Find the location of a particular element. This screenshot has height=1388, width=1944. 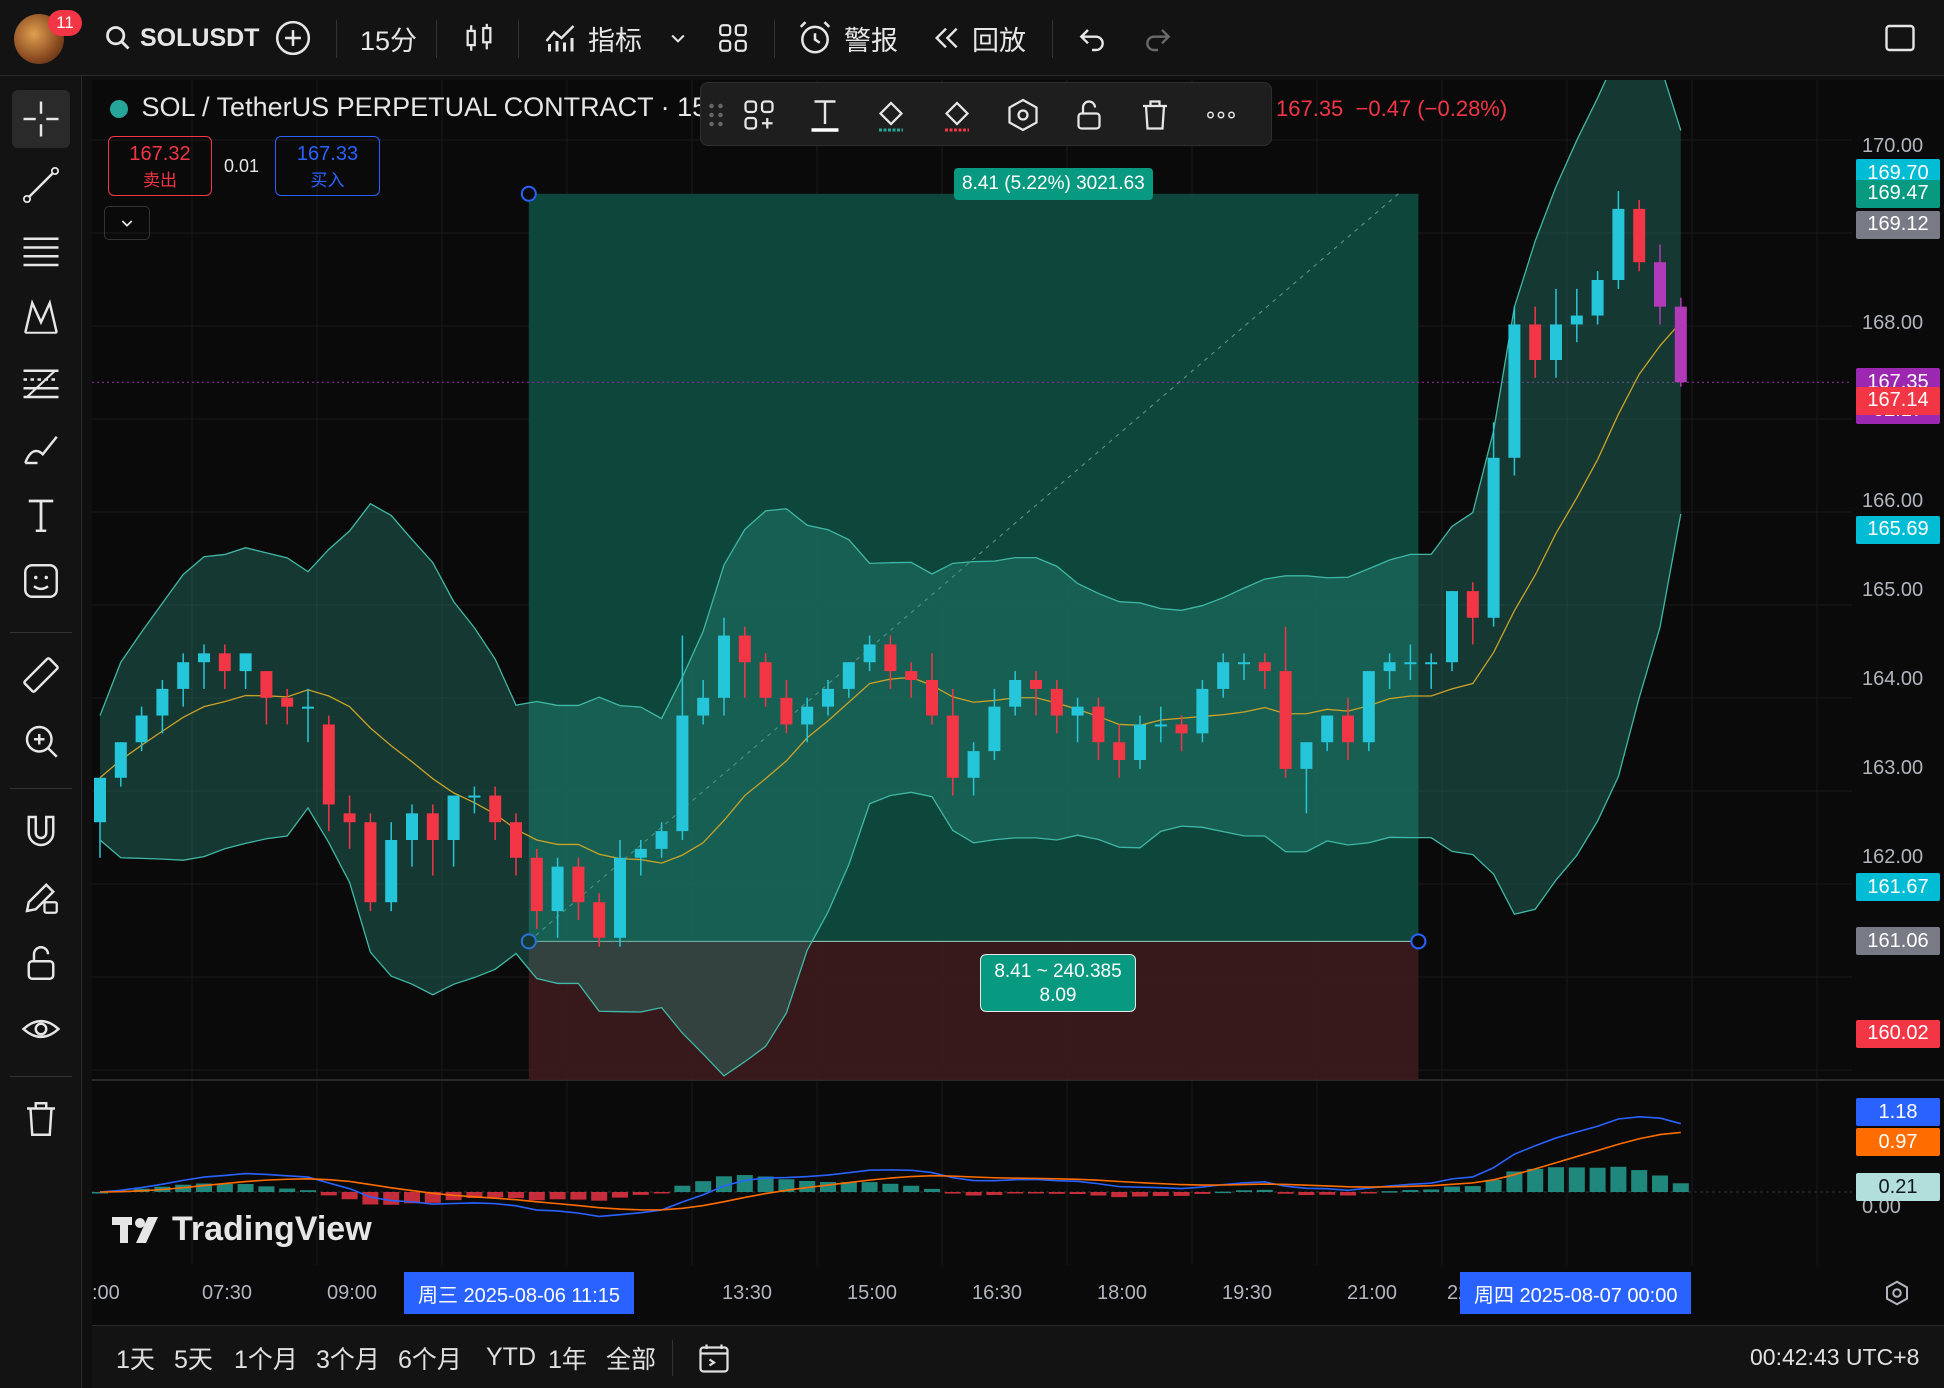

hide-drawings-tool is located at coordinates (41, 1029).